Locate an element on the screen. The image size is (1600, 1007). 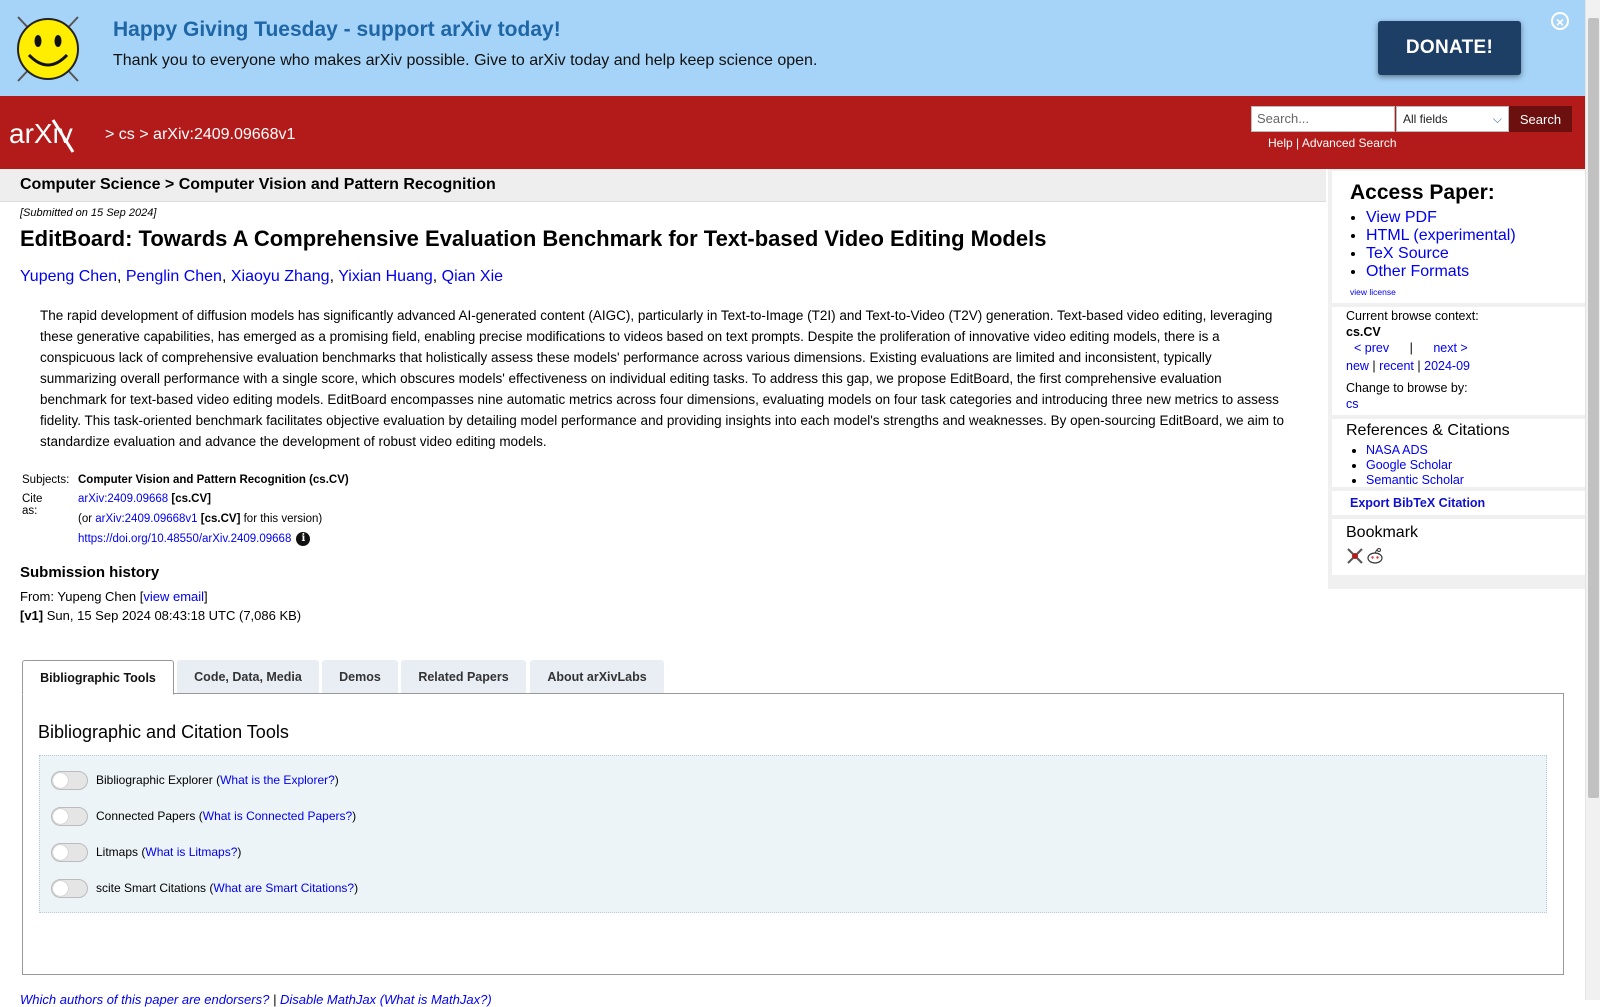
submission-from: From: Yupeng Chen [view email] is located at coordinates (114, 596).